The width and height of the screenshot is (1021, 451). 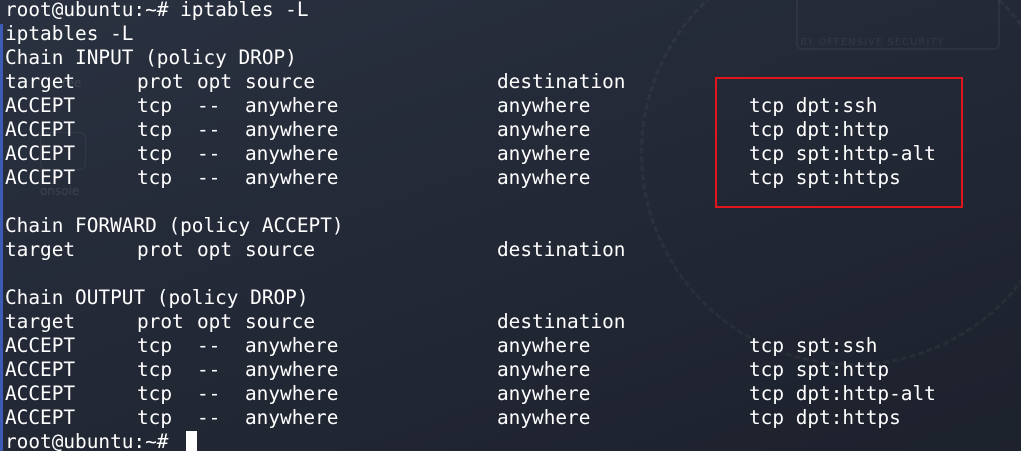 What do you see at coordinates (191, 441) in the screenshot?
I see `text-cursor` at bounding box center [191, 441].